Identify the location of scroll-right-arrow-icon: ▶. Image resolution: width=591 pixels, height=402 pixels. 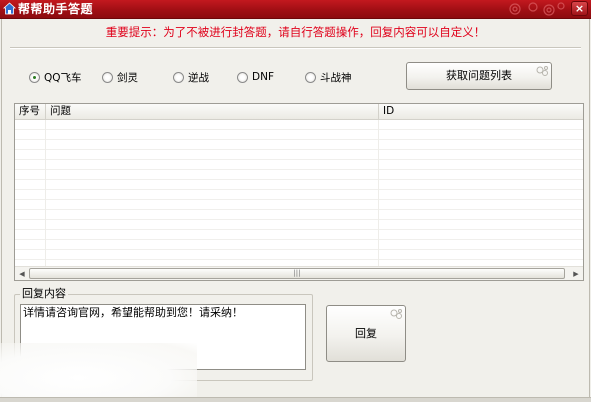
(576, 273).